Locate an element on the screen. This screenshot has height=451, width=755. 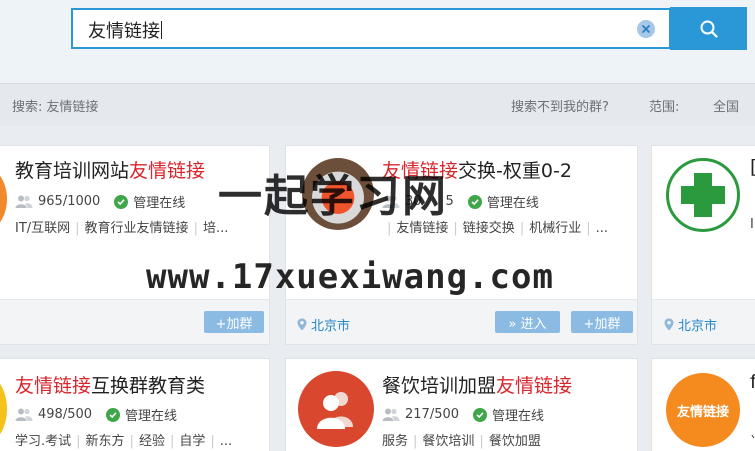
group-meta: 965/1000 管理在线 is located at coordinates (100, 201).